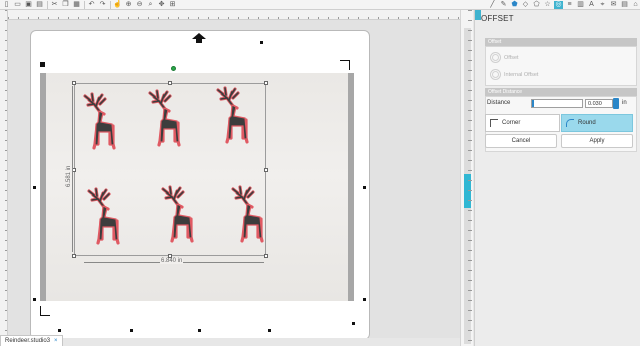  Describe the element at coordinates (497, 18) in the screenshot. I see `panel-title: OFFSET` at that location.